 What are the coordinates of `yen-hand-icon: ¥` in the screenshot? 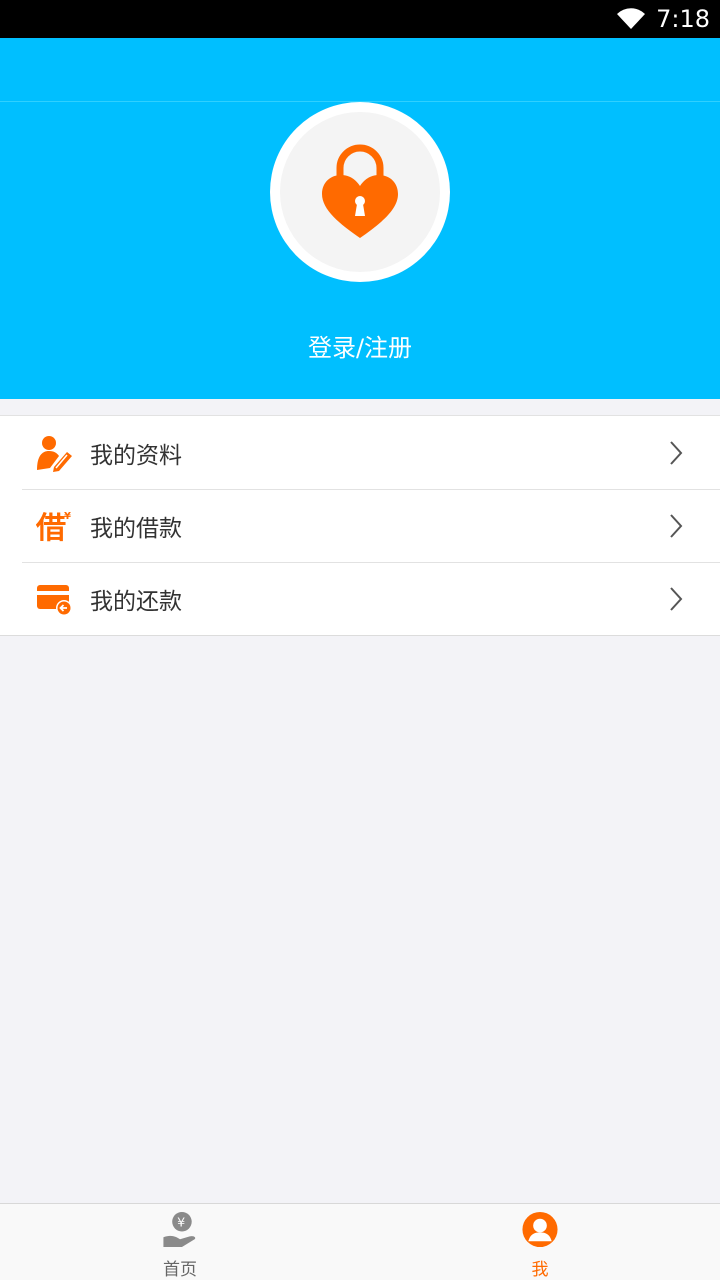 It's located at (179, 1229).